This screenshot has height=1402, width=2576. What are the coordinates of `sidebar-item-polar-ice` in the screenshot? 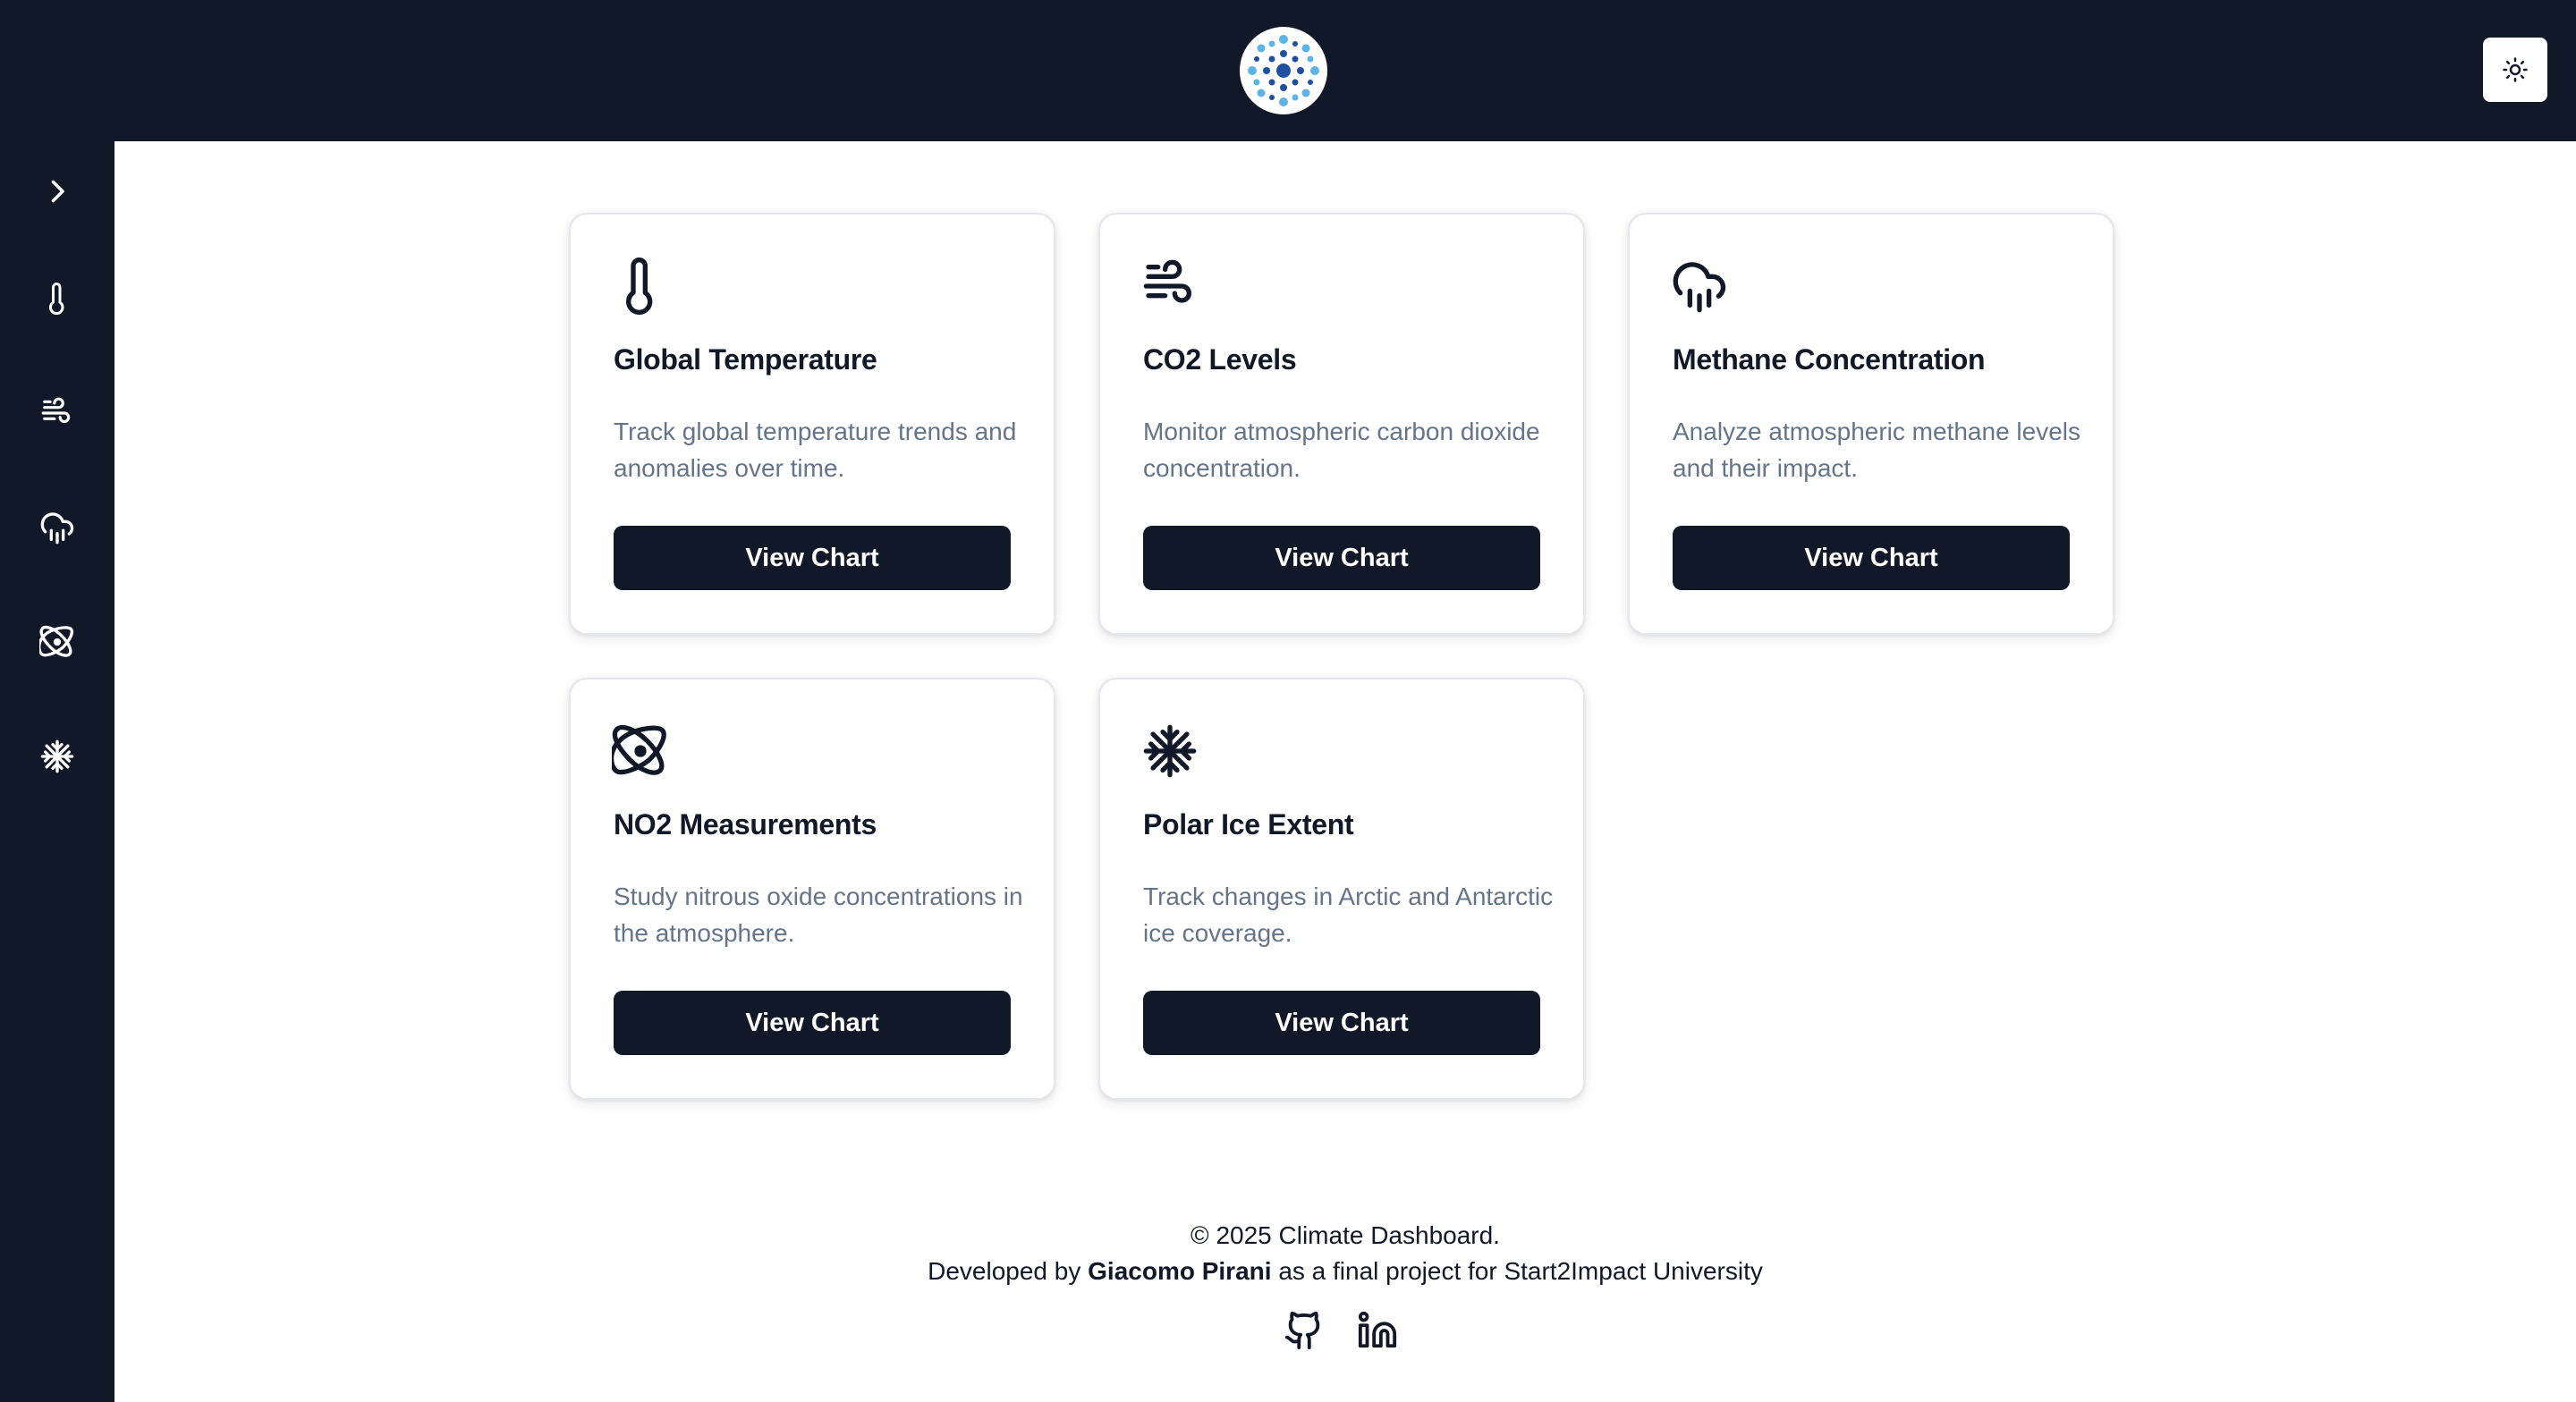 It's located at (57, 756).